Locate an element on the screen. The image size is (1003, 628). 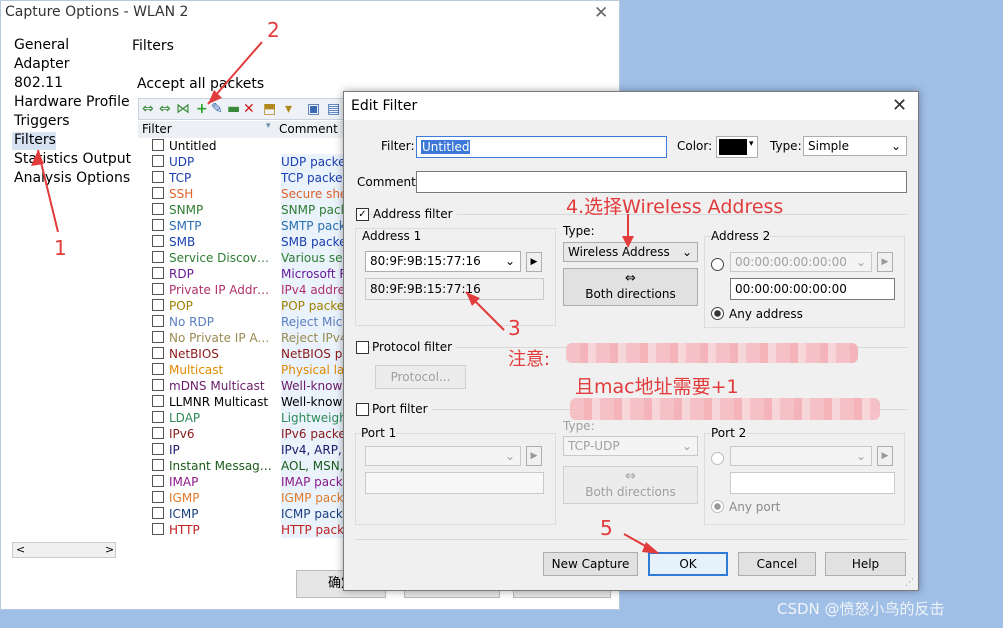
redacted-note-blur is located at coordinates (712, 353).